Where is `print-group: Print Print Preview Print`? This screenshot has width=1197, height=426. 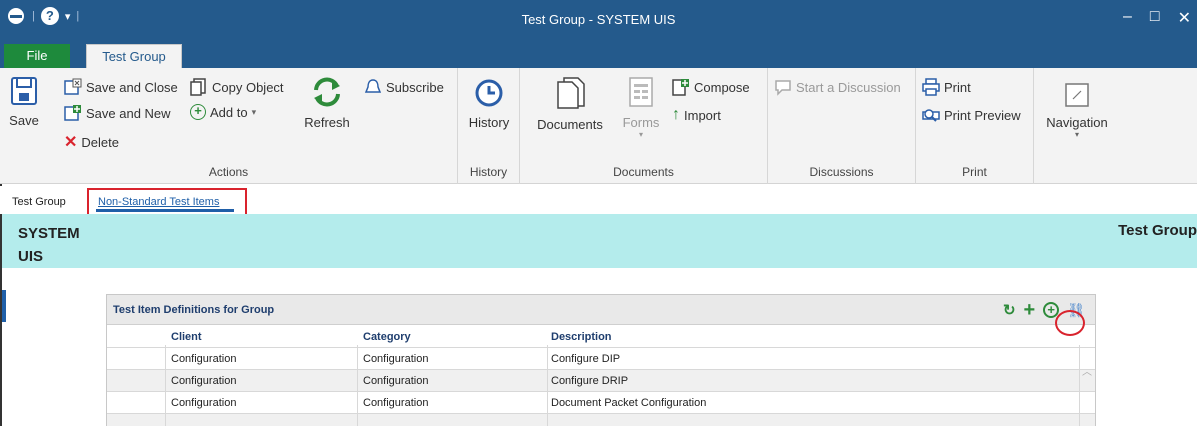
print-group: Print Print Preview Print is located at coordinates (975, 126).